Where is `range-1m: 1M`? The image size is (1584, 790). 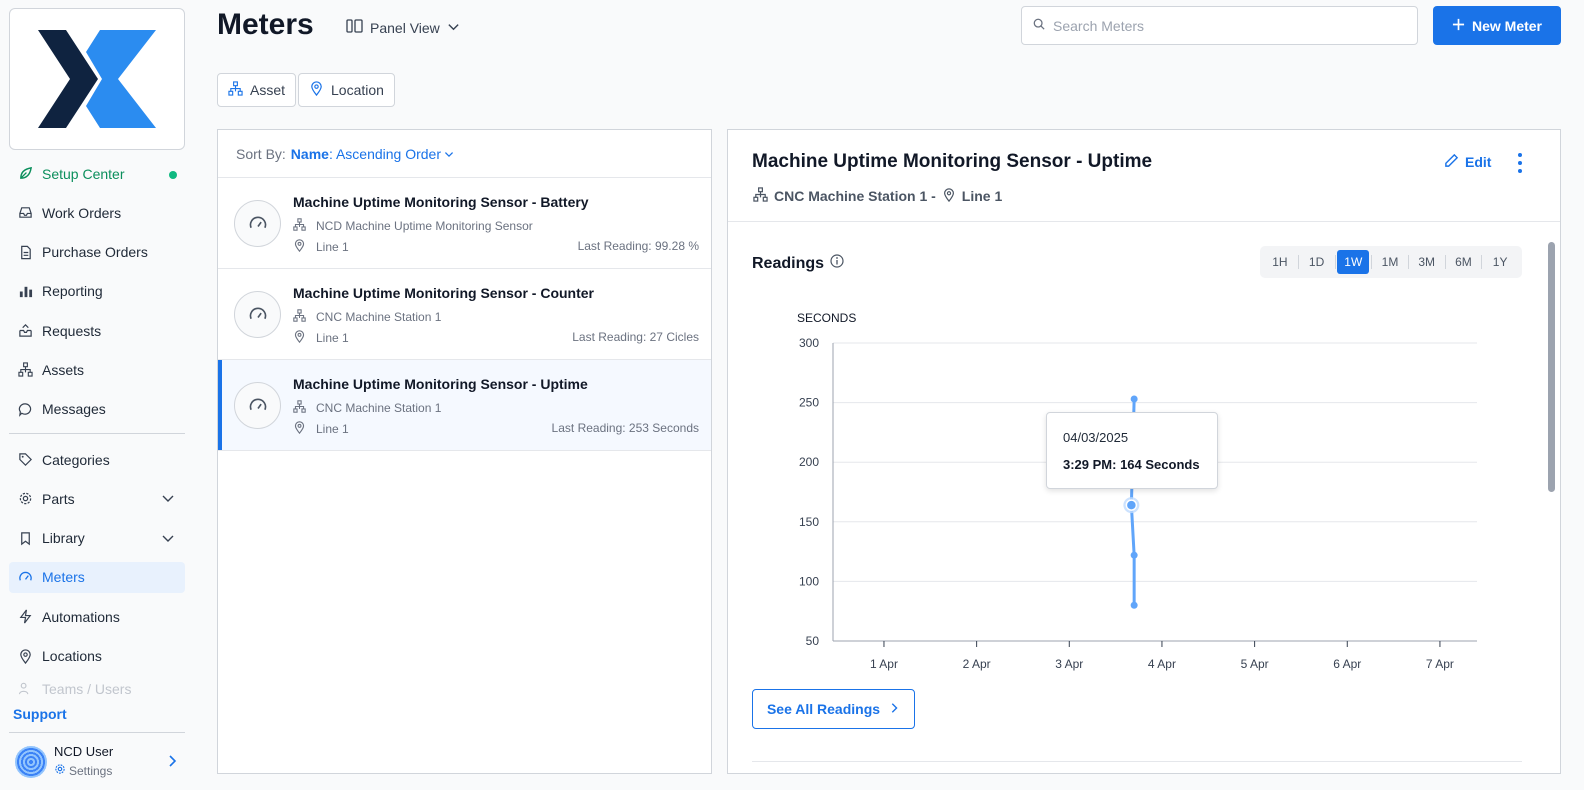
range-1m: 1M is located at coordinates (1390, 262).